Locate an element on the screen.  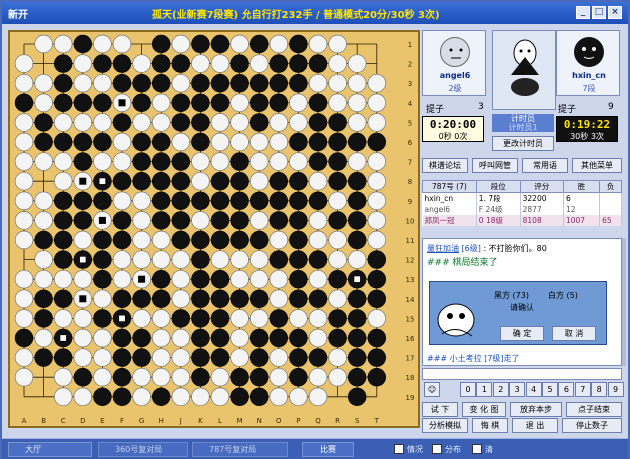
undo-button: 悔 棋 is located at coordinates (490, 425).